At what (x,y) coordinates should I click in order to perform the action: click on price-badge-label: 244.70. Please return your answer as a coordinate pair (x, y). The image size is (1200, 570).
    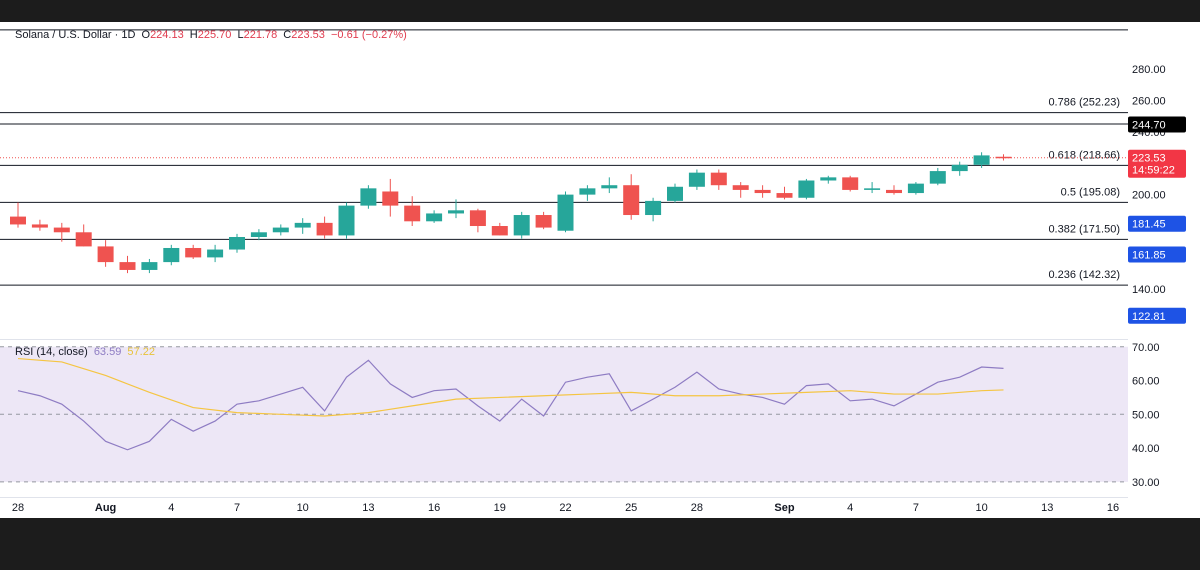
    Looking at the image, I should click on (1149, 125).